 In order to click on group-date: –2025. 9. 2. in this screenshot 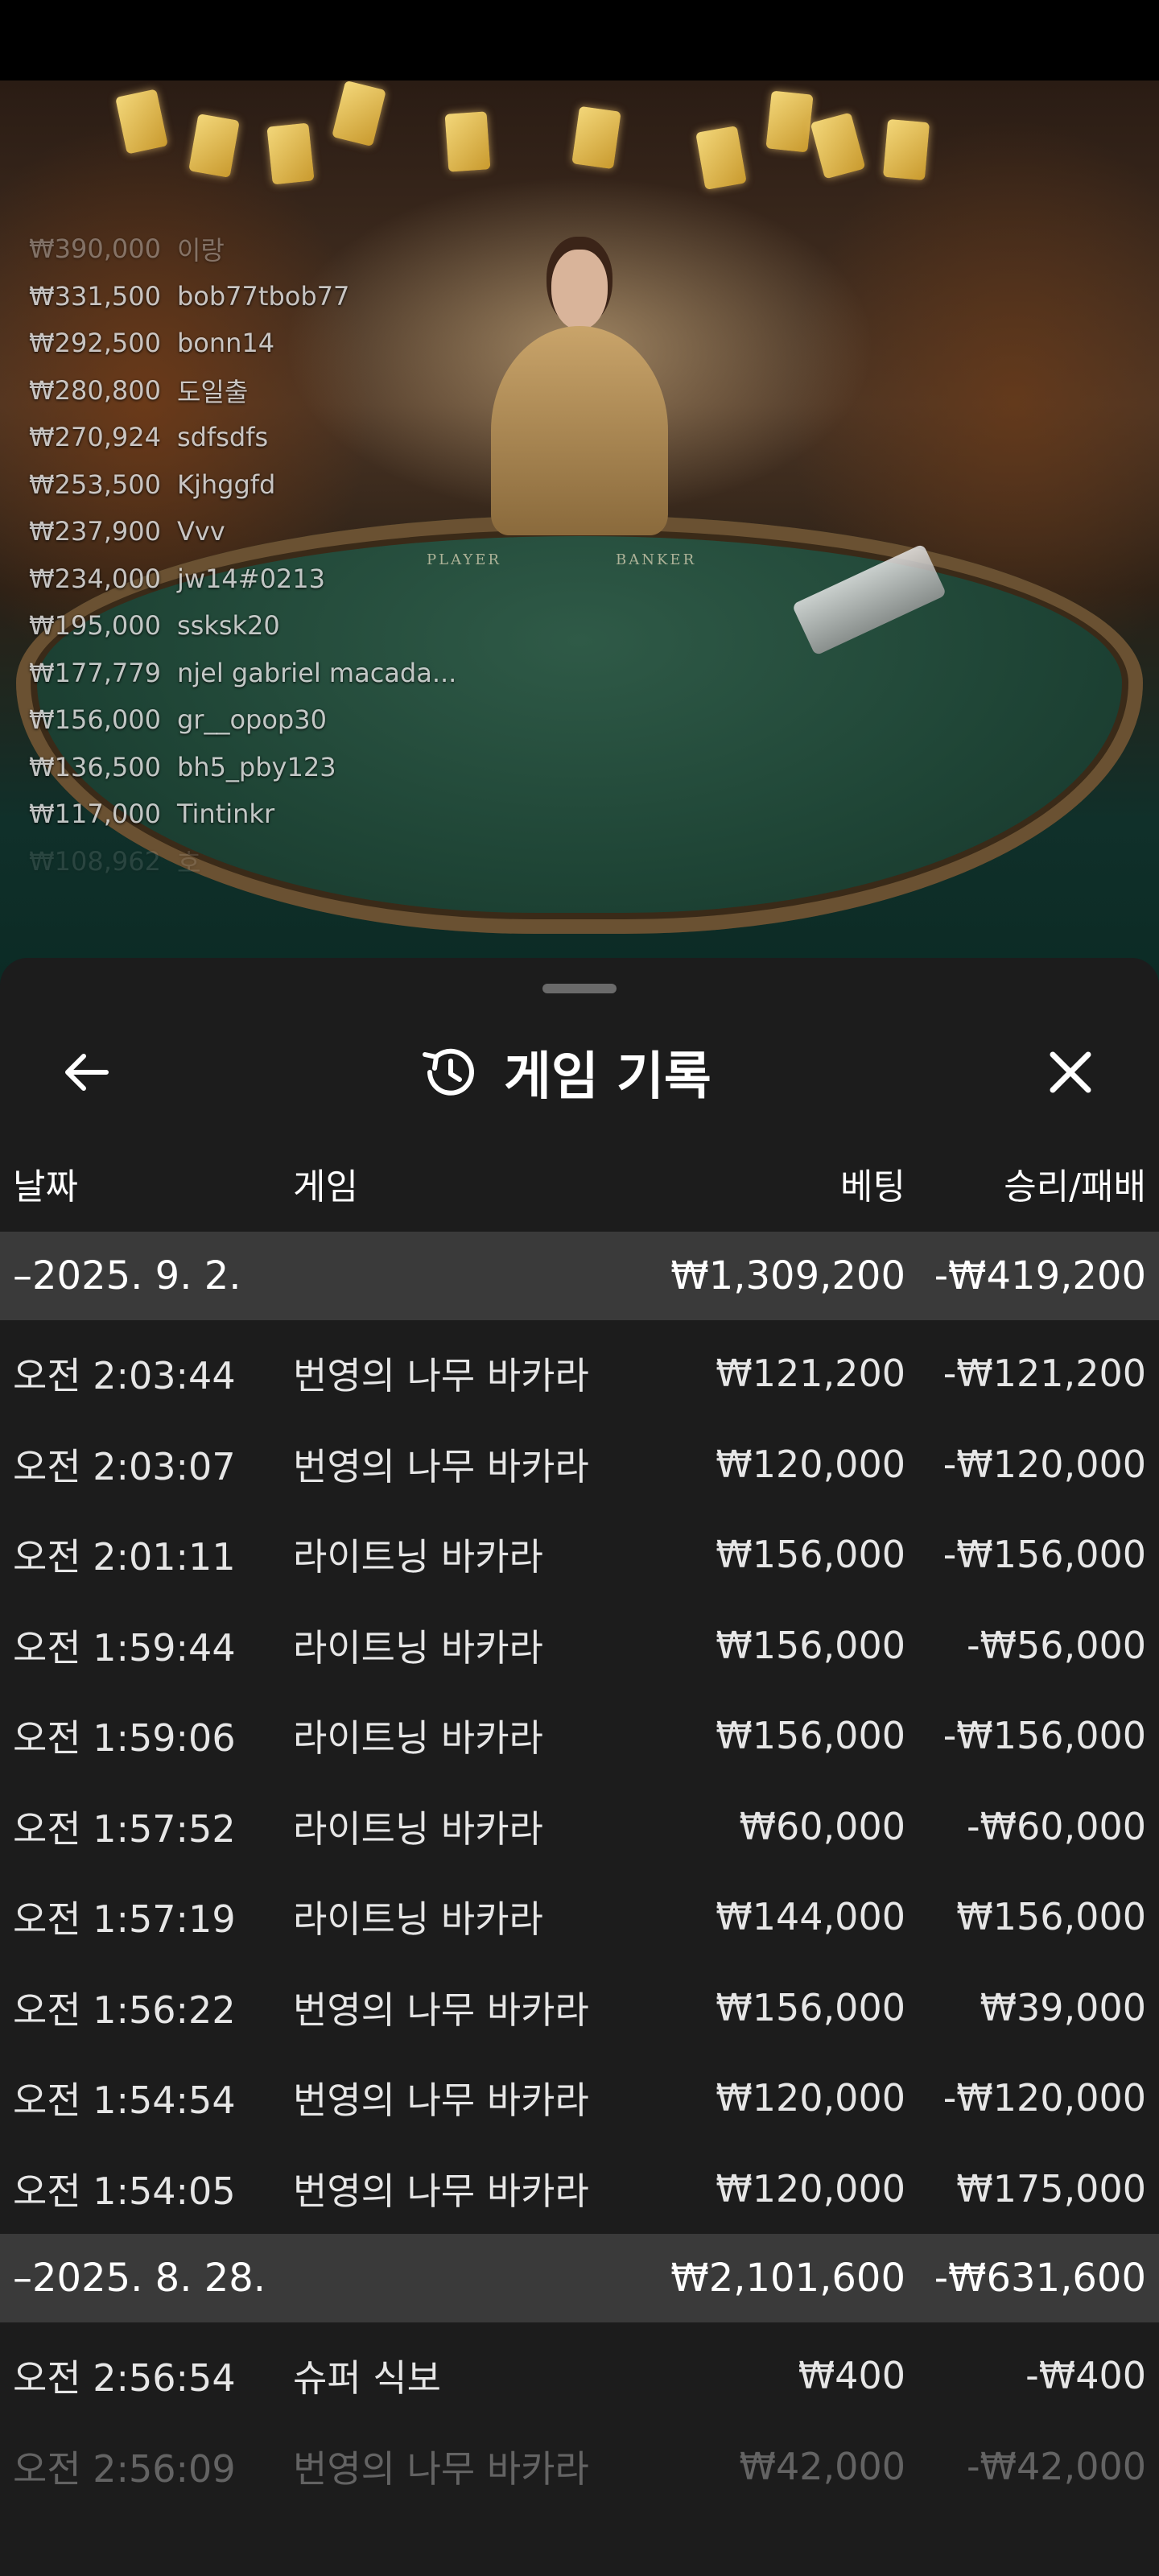, I will do `click(127, 1275)`.